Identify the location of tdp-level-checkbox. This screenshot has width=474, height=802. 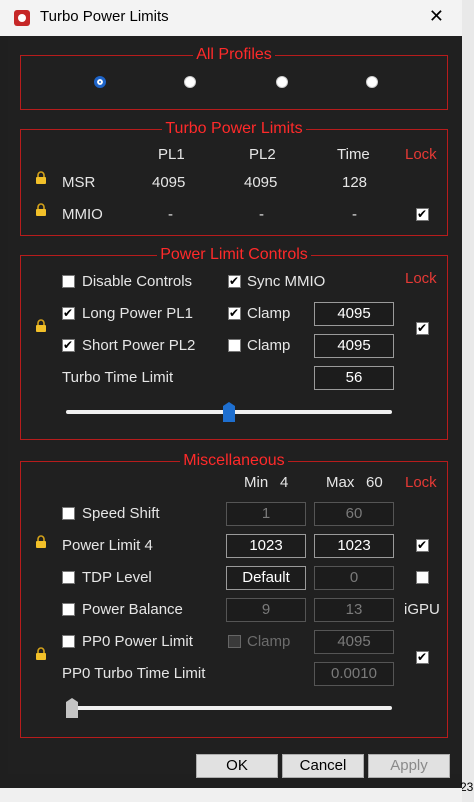
(68, 577).